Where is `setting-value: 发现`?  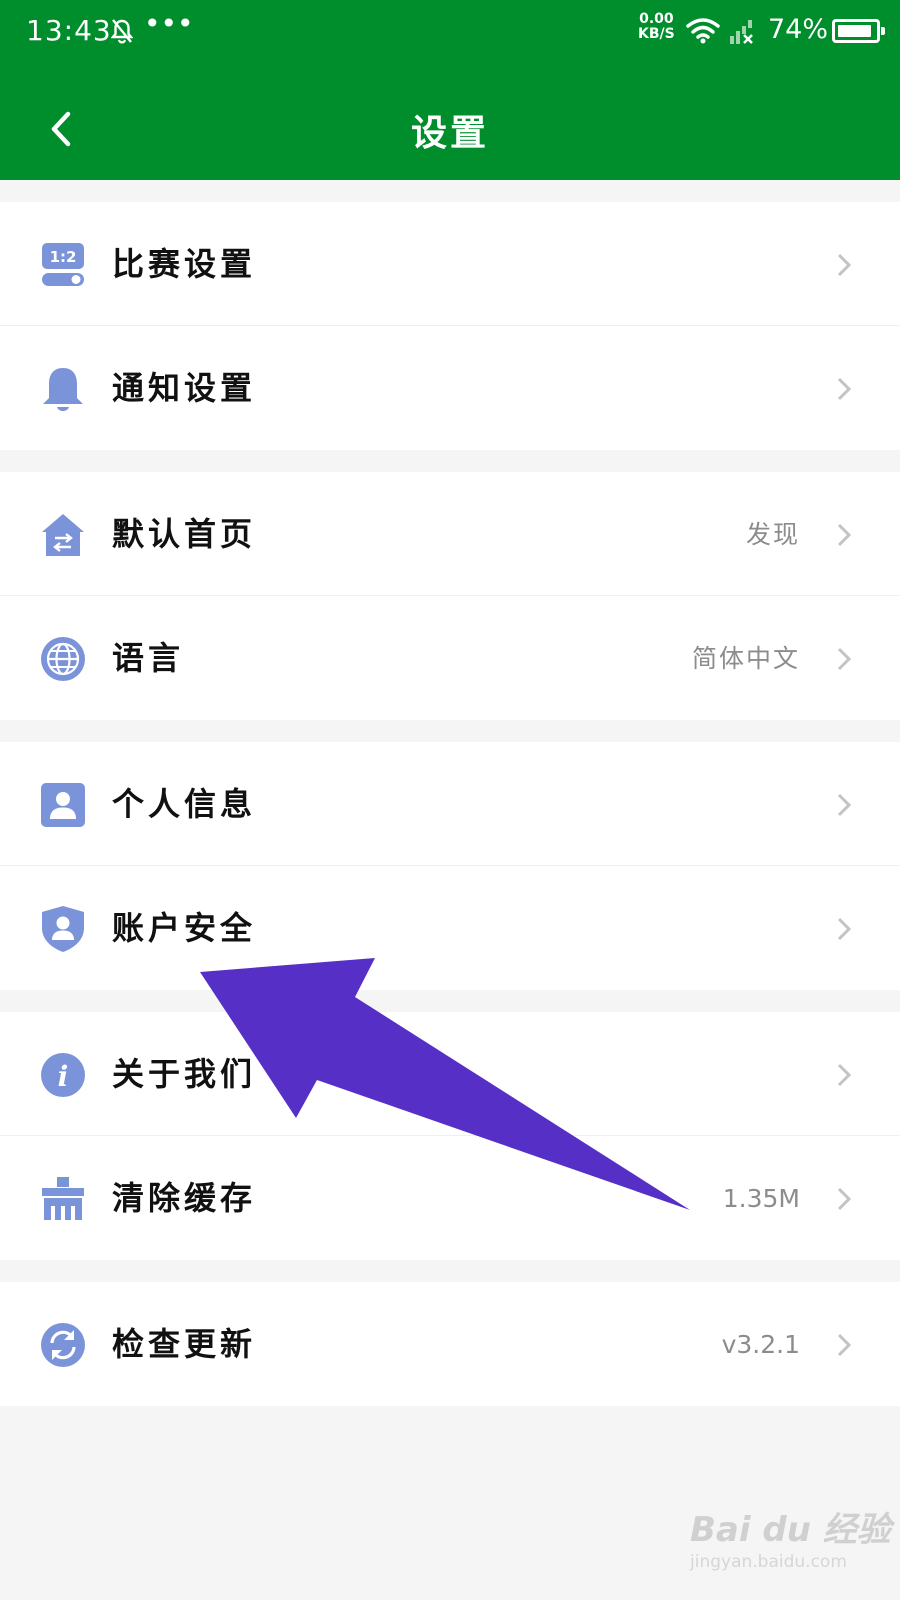 setting-value: 发现 is located at coordinates (772, 534).